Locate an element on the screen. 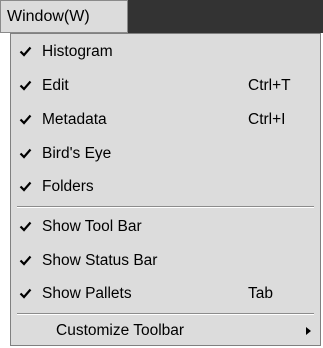 The image size is (323, 348). menu-item-label: Metadata is located at coordinates (74, 119).